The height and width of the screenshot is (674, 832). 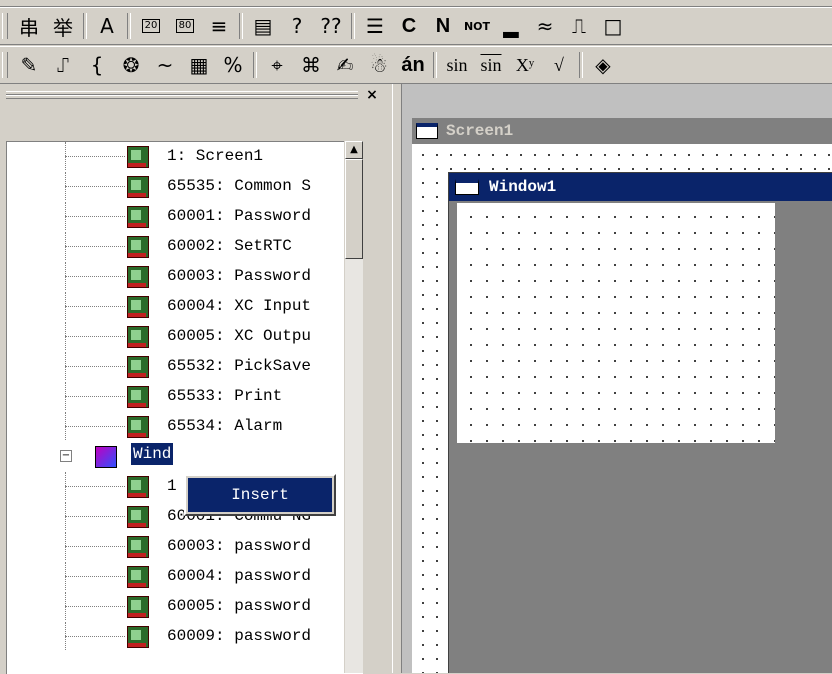 What do you see at coordinates (29, 26) in the screenshot?
I see `tool-button-1: 串` at bounding box center [29, 26].